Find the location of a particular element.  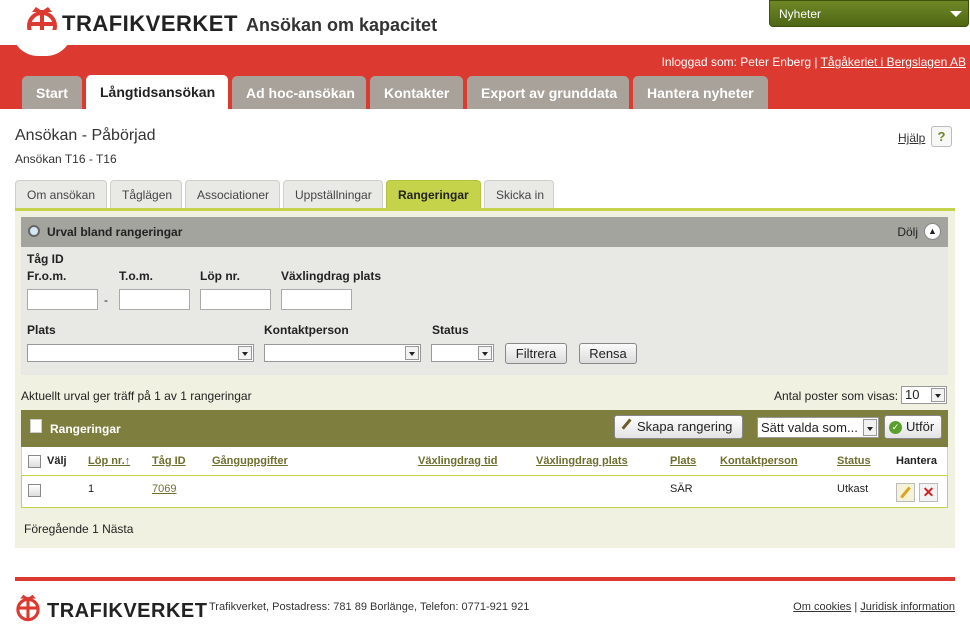

tab-kontakter: Kontakter is located at coordinates (416, 92).